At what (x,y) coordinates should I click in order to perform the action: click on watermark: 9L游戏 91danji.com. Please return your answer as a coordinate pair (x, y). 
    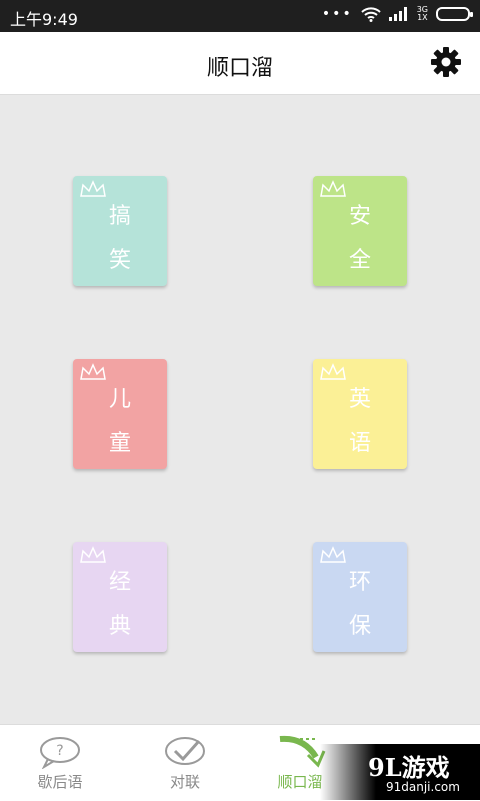
    Looking at the image, I should click on (400, 772).